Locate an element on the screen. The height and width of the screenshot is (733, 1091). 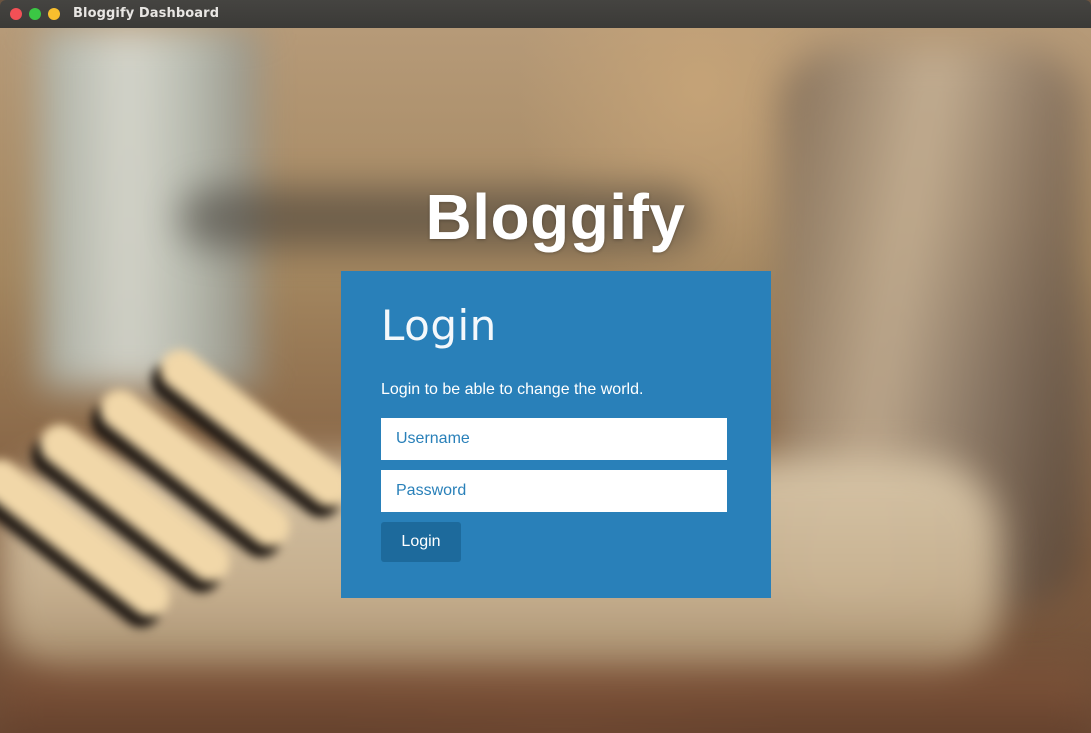
background-table is located at coordinates (545, 700).